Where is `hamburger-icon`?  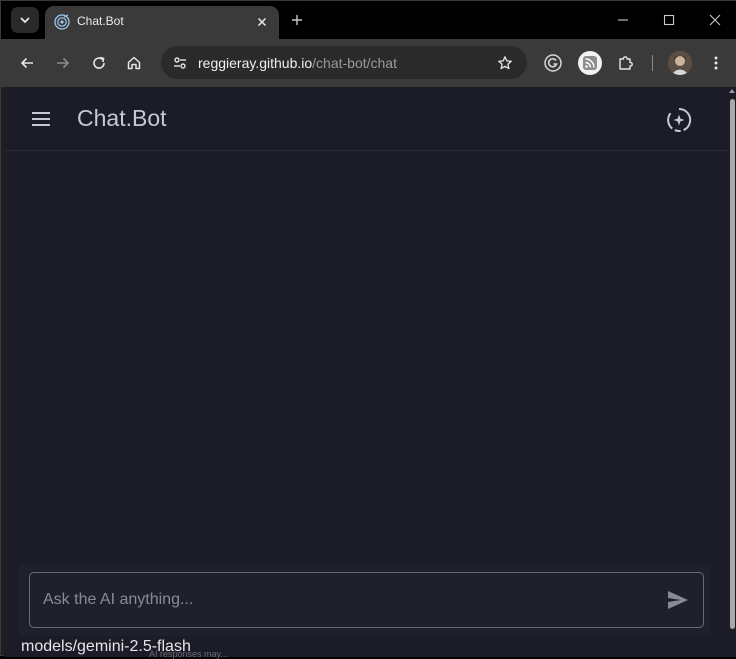 hamburger-icon is located at coordinates (41, 119).